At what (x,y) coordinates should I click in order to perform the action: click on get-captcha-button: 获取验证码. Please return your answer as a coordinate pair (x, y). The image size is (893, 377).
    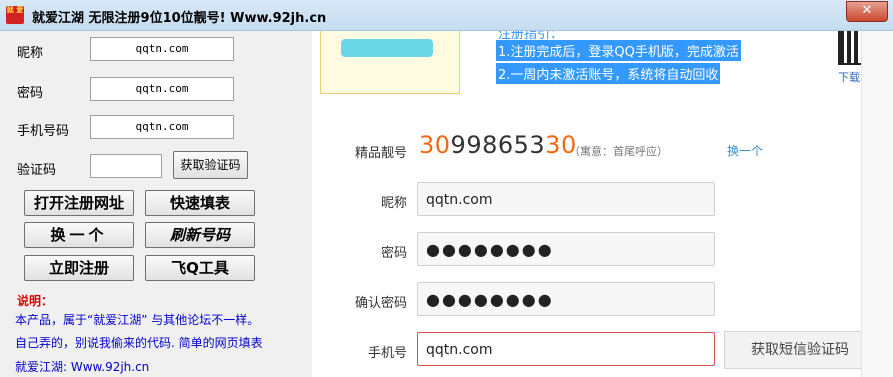
    Looking at the image, I should click on (210, 165).